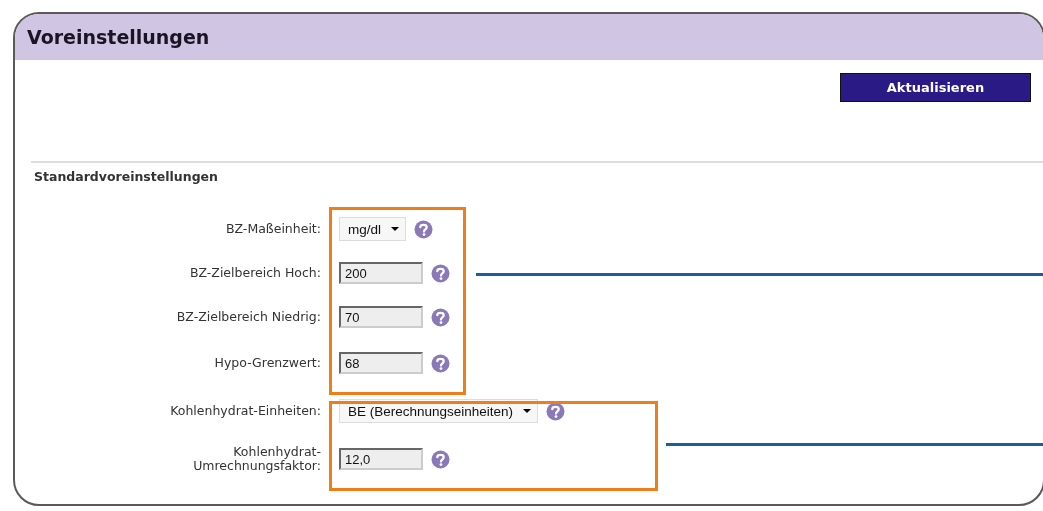 This screenshot has width=1043, height=511. I want to click on input-field: 12,0, so click(381, 459).